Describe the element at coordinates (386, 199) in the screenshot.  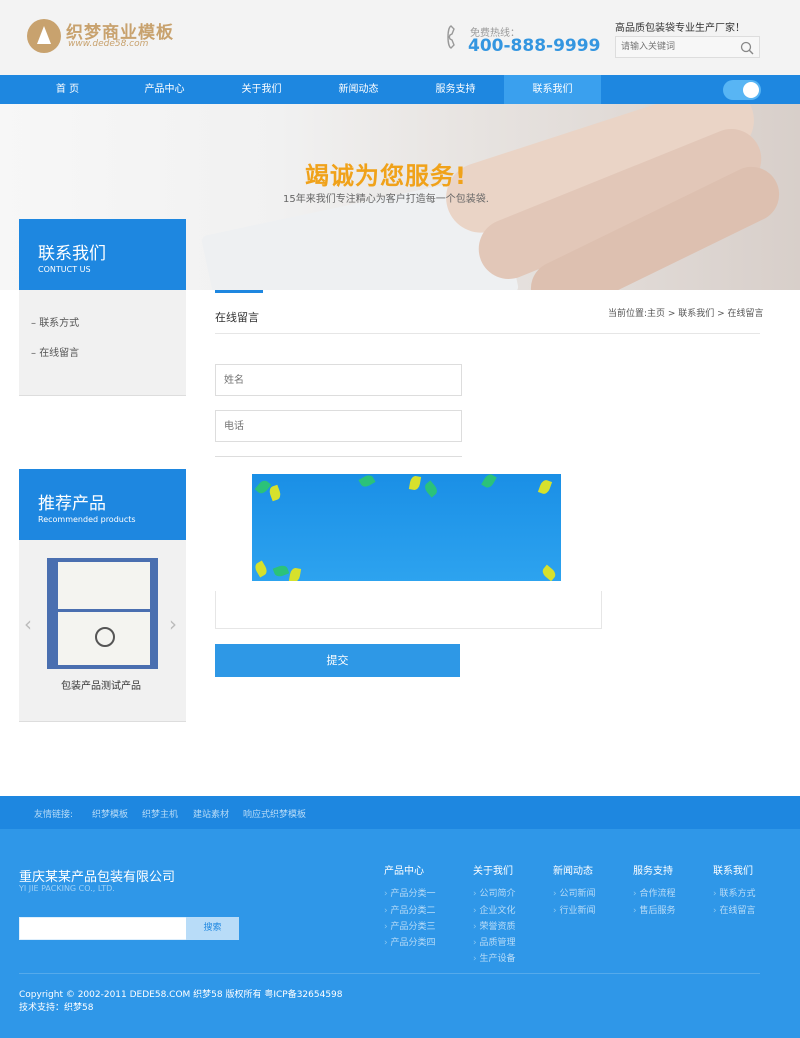
I see `banner-subtitle: 15年来我们专注精心为客户打造每一个包装袋.` at that location.